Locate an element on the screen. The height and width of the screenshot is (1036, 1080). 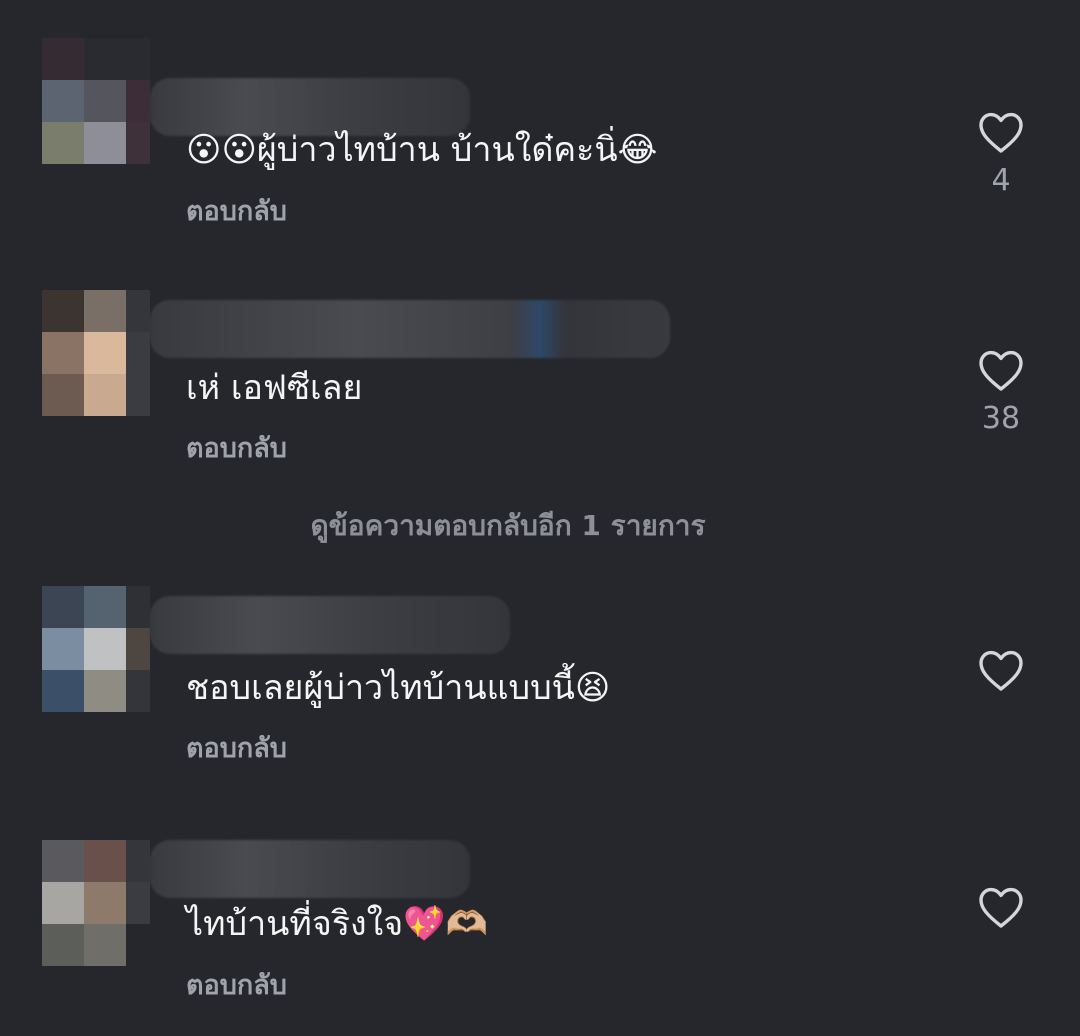
like-button: 38 is located at coordinates (1001, 392).